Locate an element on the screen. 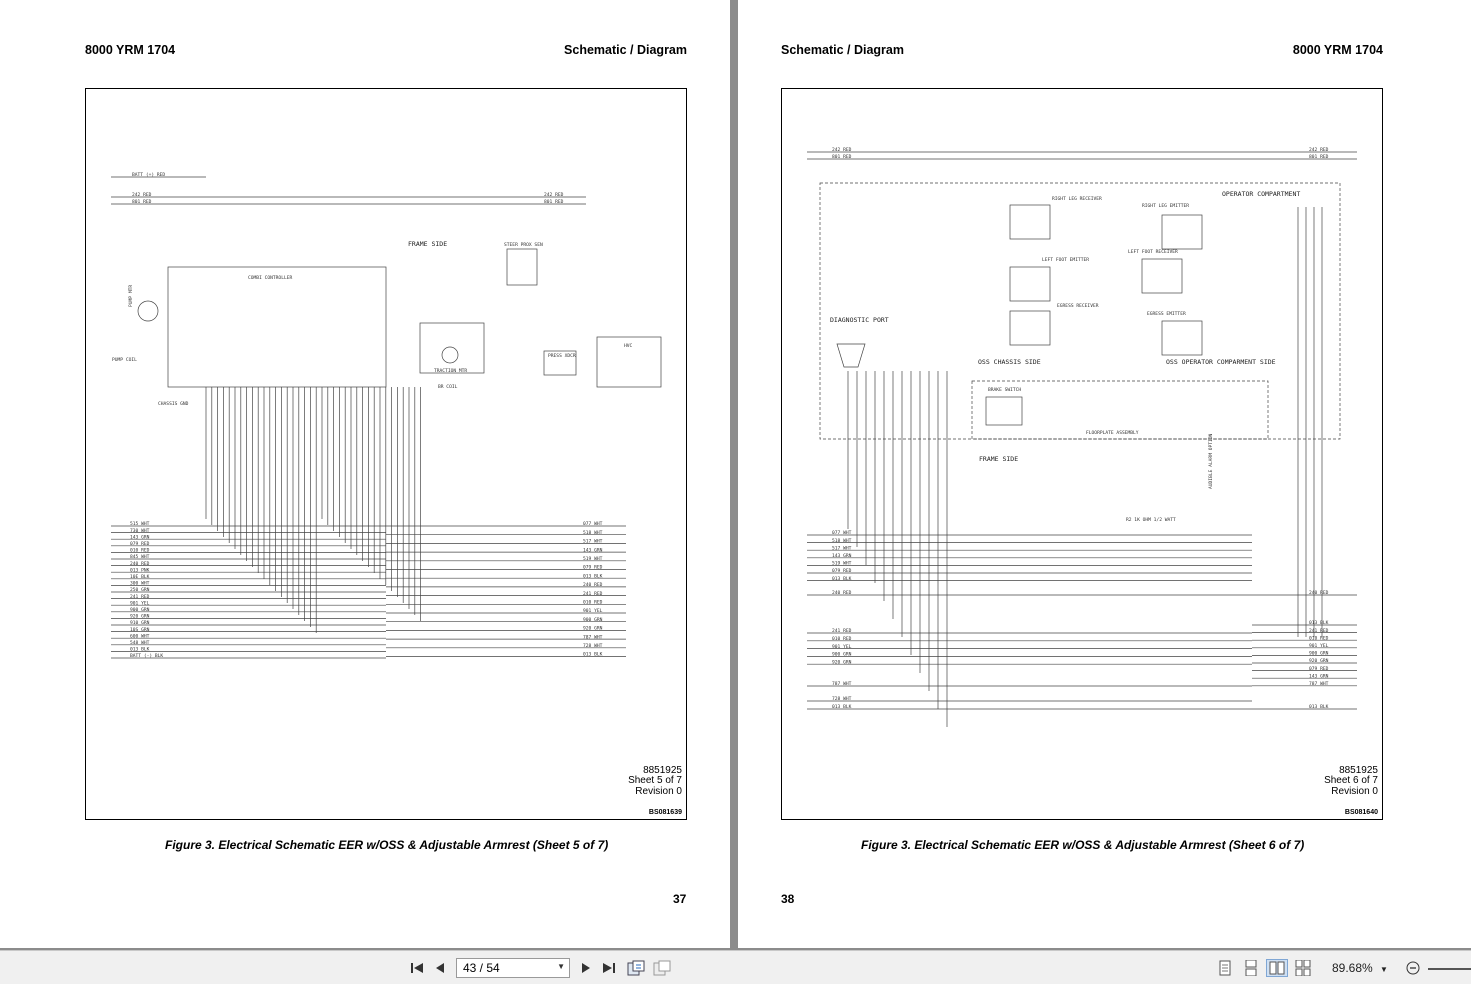 The image size is (1471, 984). fit-page-icon is located at coordinates (636, 968).